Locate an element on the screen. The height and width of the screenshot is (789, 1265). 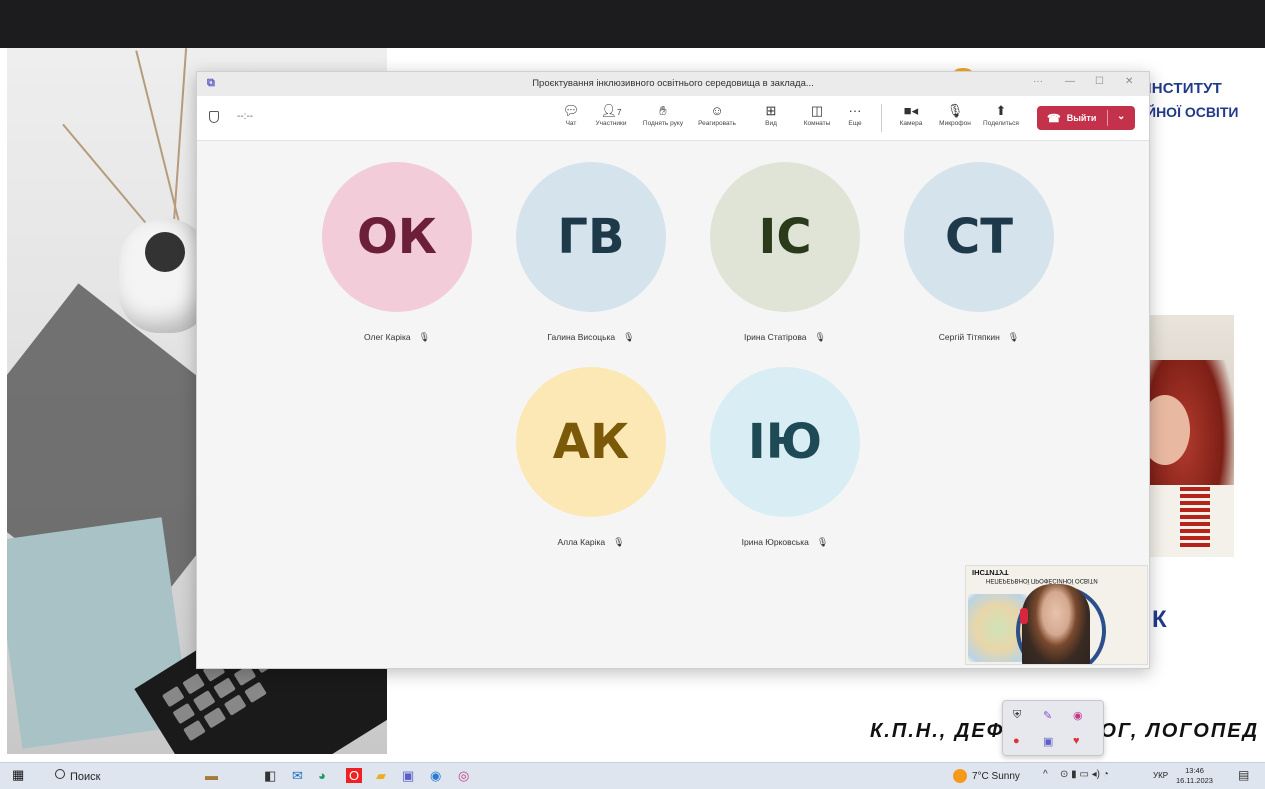
participant-name-row: Галина Висоцька 🎙︎ is located at coordinates (591, 337).